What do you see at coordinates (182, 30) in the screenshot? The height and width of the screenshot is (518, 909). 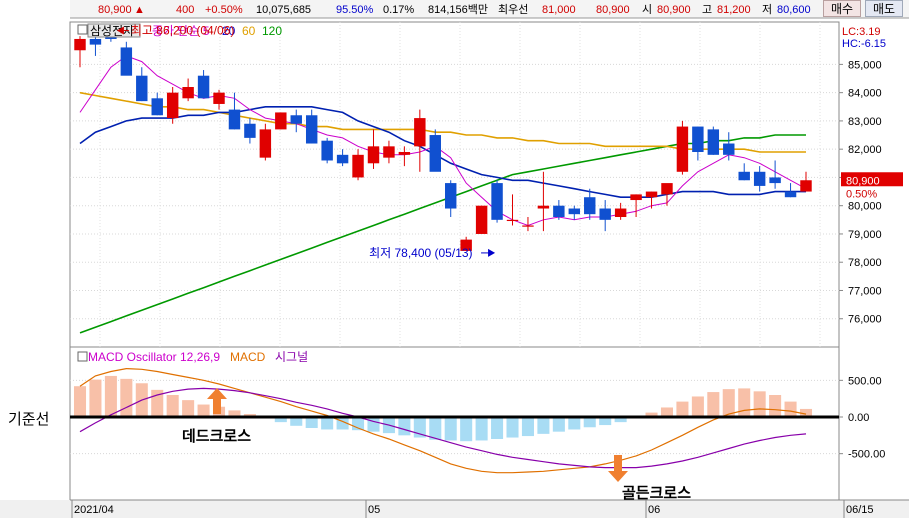 I see `max-label: 최고 86,200 (04/06)` at bounding box center [182, 30].